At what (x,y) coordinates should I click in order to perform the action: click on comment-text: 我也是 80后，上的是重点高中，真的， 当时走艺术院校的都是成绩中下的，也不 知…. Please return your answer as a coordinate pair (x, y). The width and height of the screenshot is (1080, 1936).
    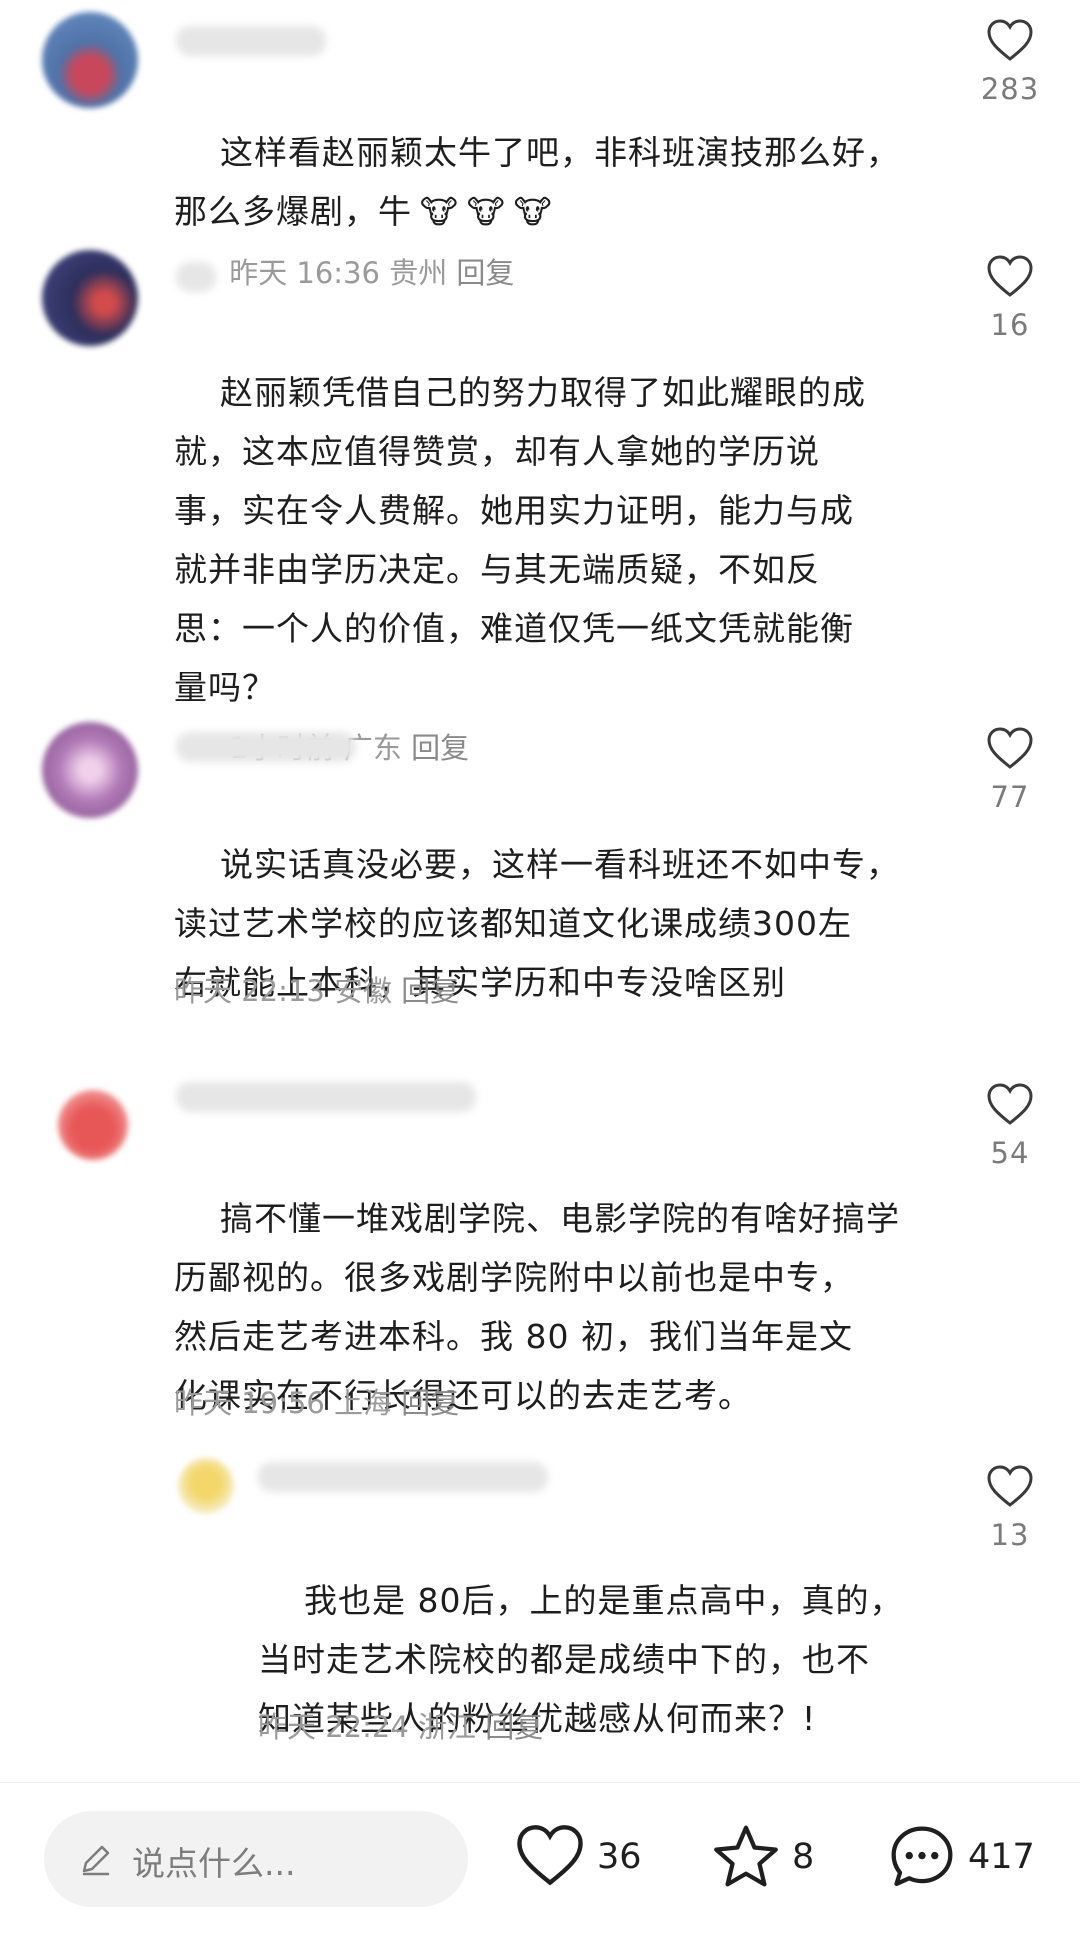
    Looking at the image, I should click on (608, 1659).